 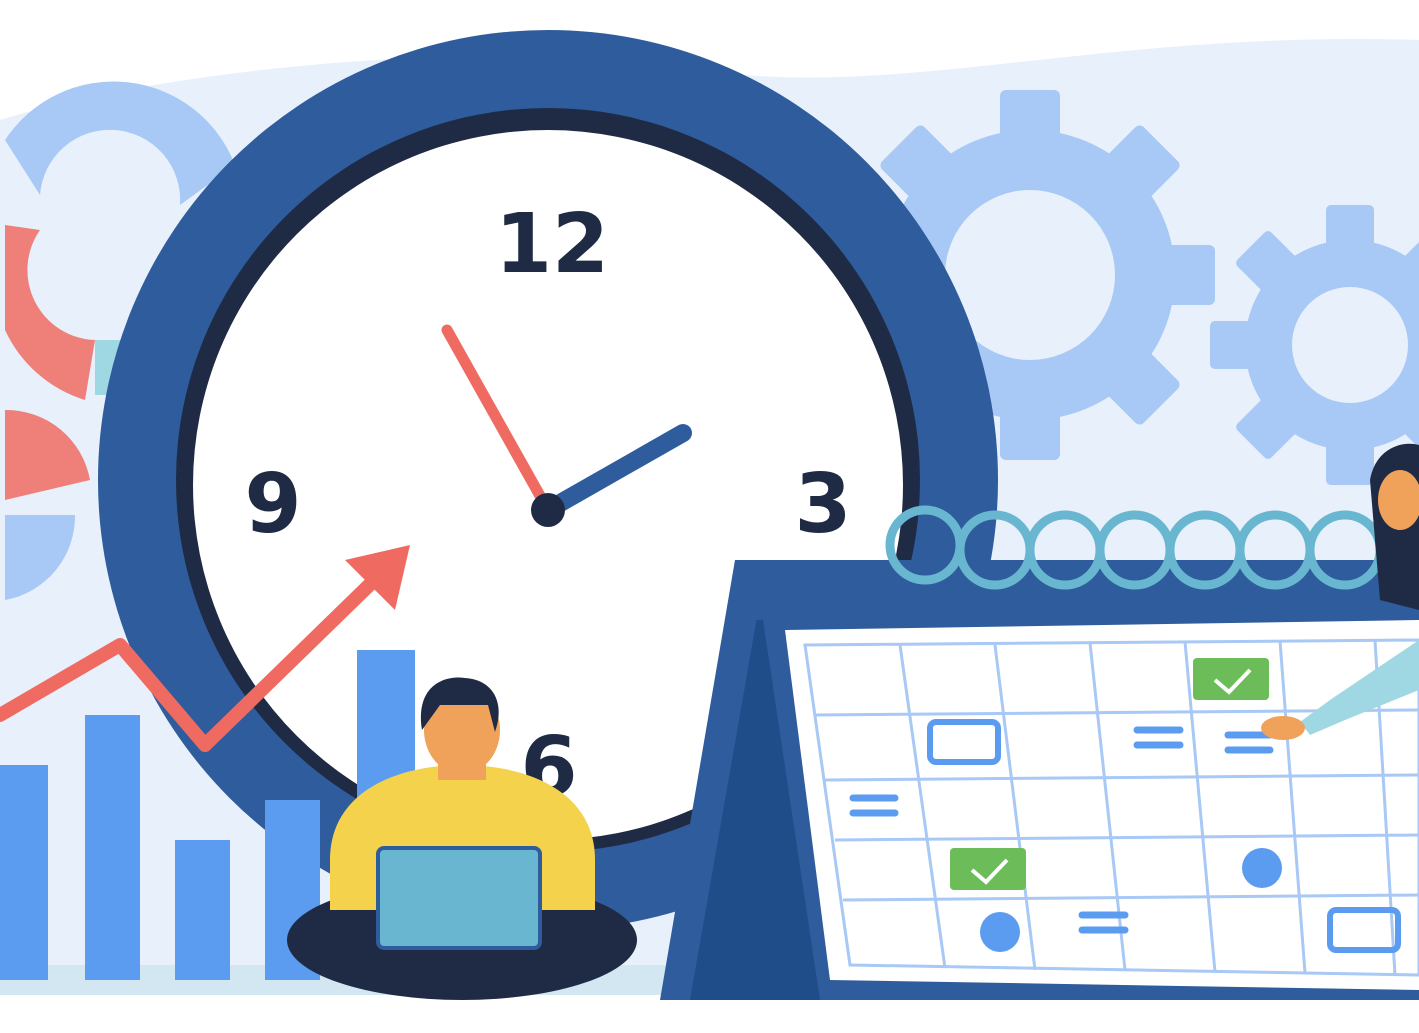 I want to click on clock-numeral-9: 9, so click(x=272, y=504).